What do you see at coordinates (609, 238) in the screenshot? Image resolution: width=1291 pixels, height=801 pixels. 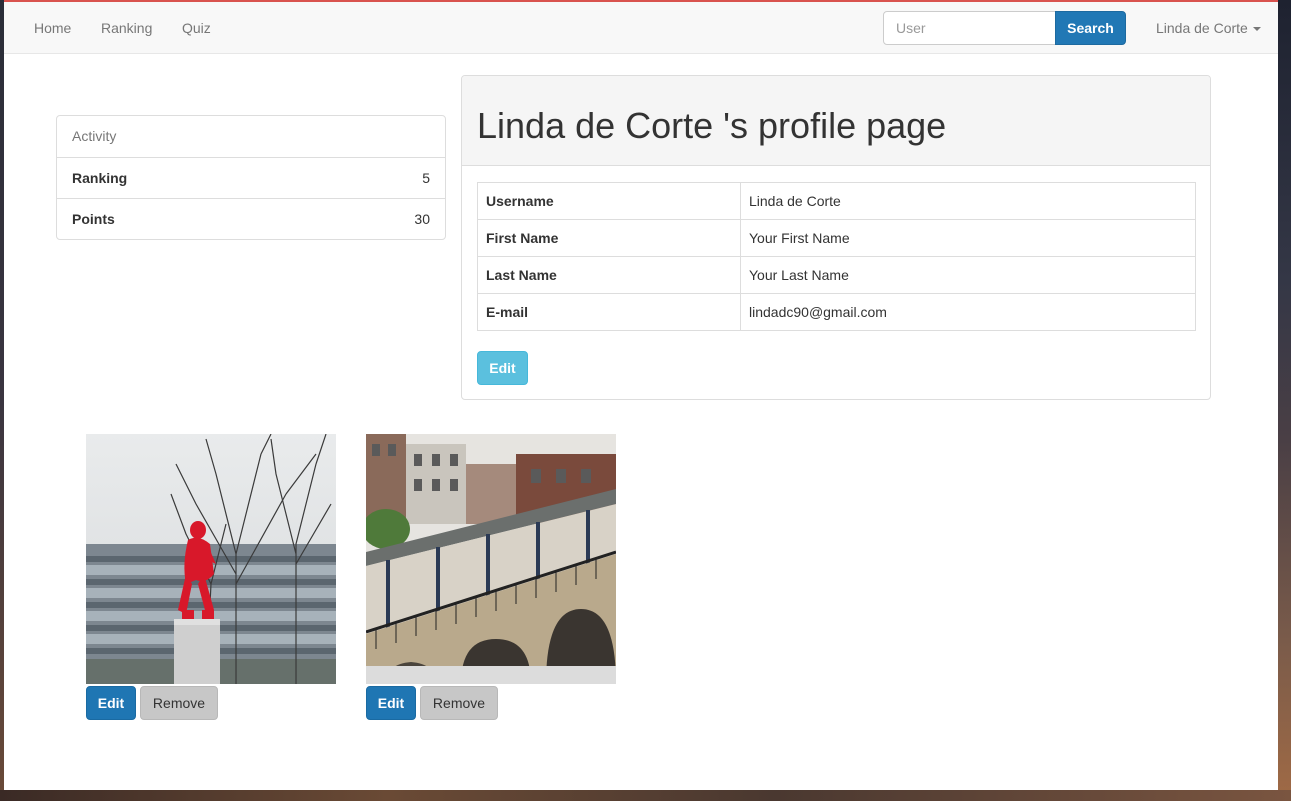 I see `field-label: First Name` at bounding box center [609, 238].